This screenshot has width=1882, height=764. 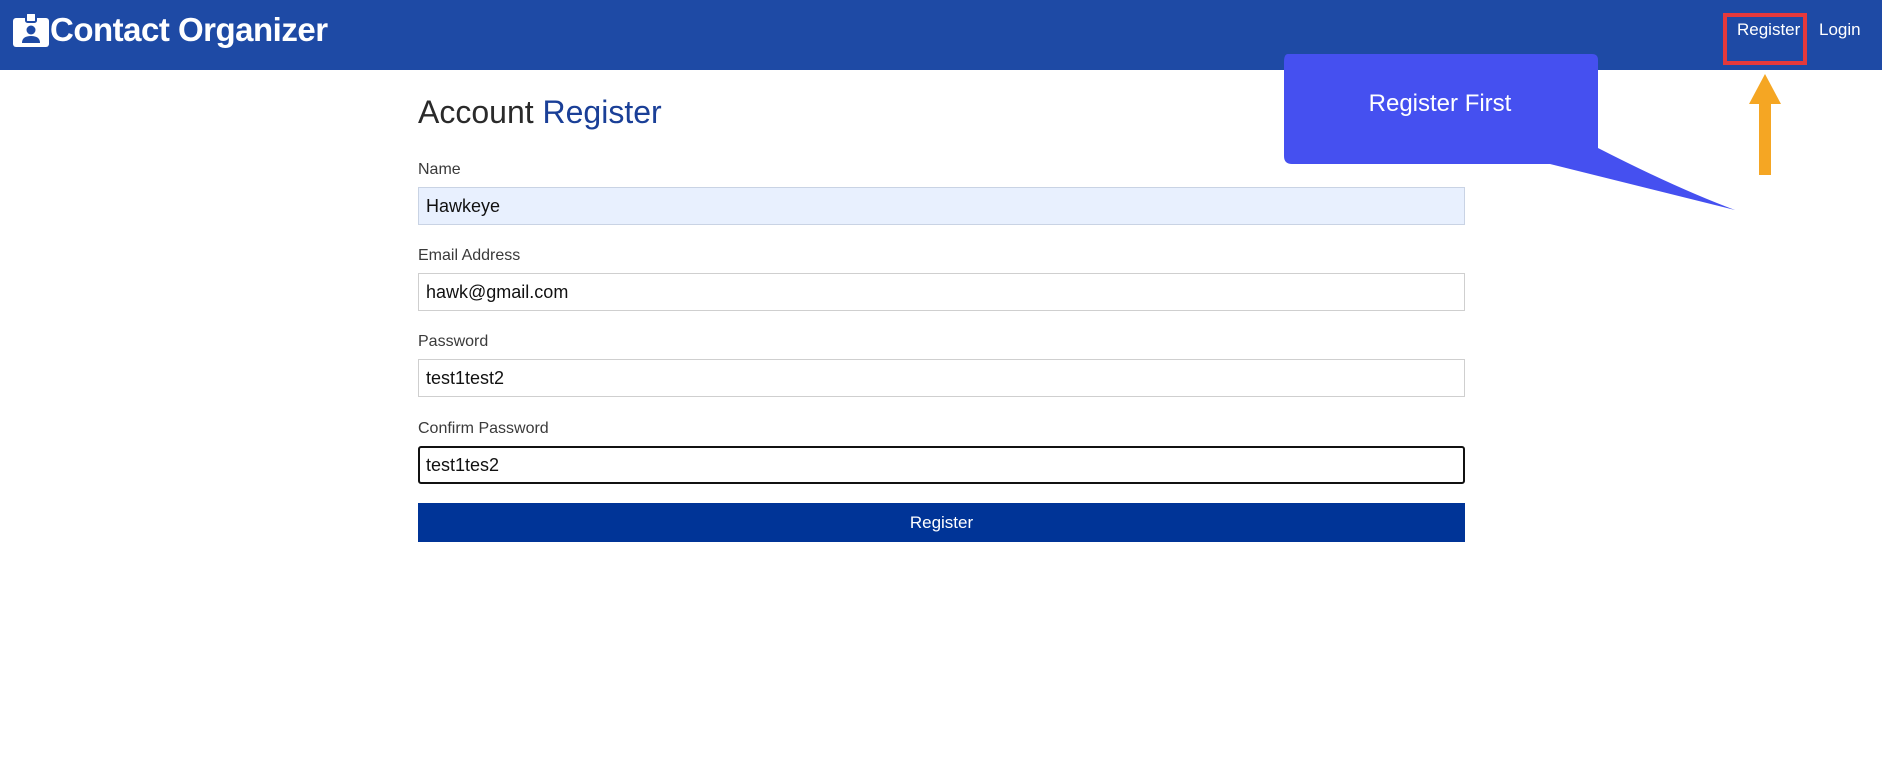 I want to click on page-title-accent: Register, so click(x=602, y=112).